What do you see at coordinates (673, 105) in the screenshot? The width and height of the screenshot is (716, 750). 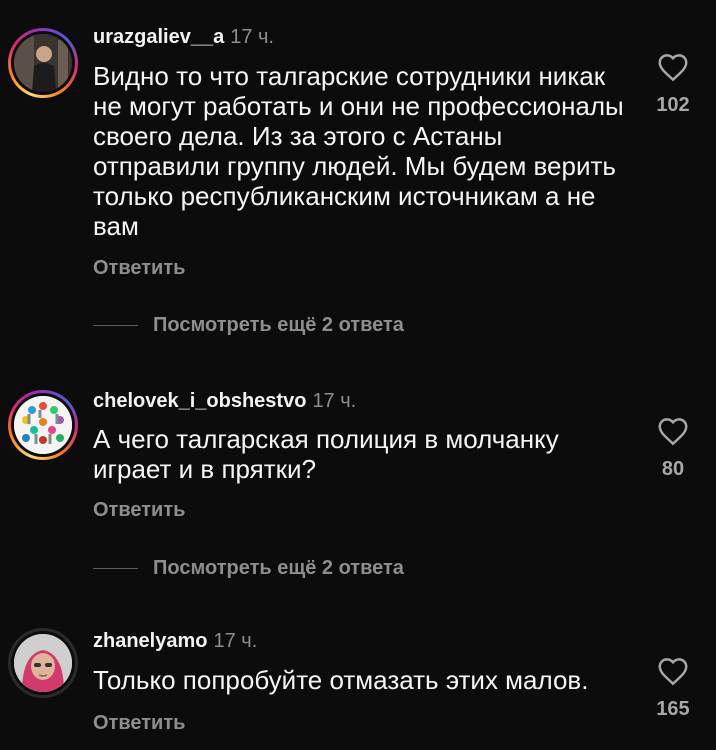 I see `like-count: 102` at bounding box center [673, 105].